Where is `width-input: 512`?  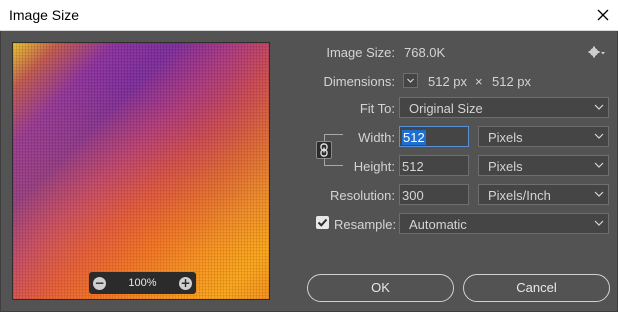 width-input: 512 is located at coordinates (434, 136).